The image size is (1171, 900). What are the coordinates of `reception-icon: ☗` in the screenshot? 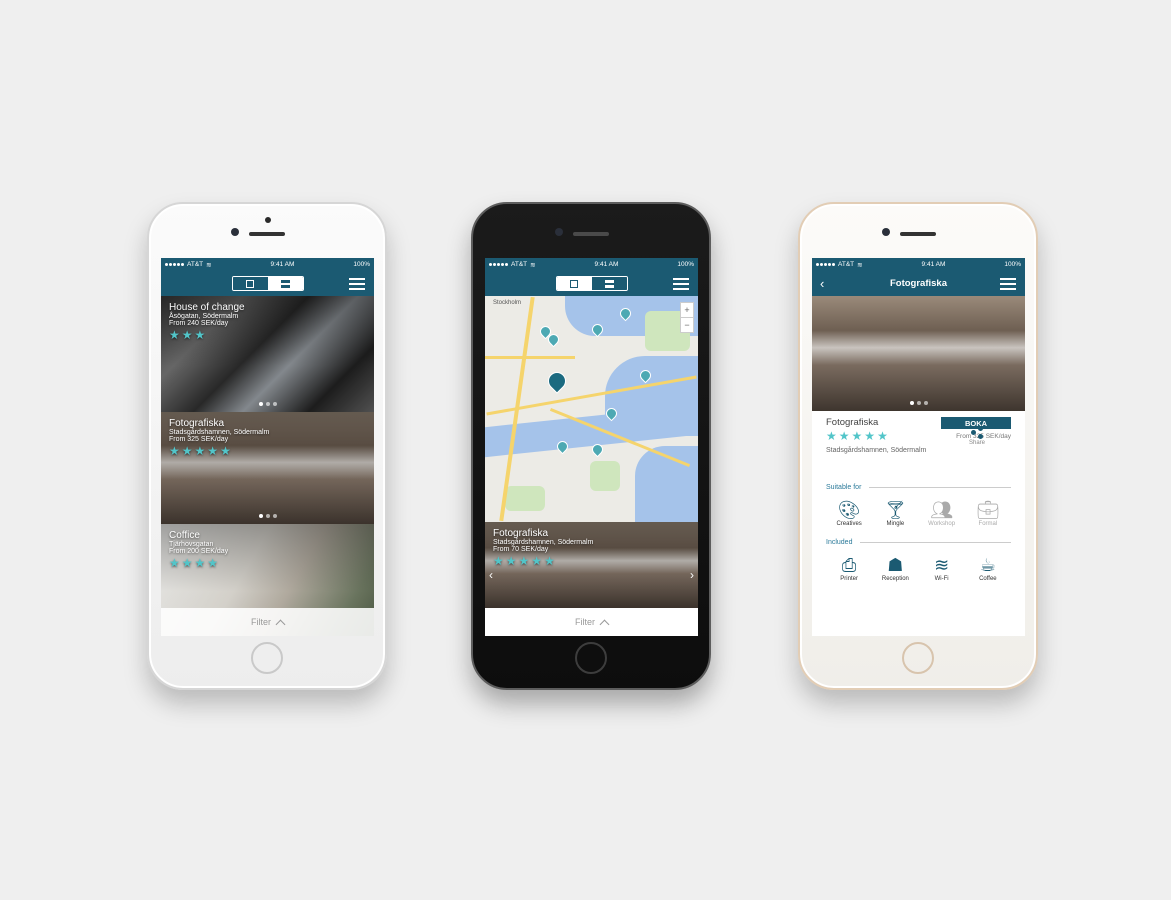 It's located at (895, 565).